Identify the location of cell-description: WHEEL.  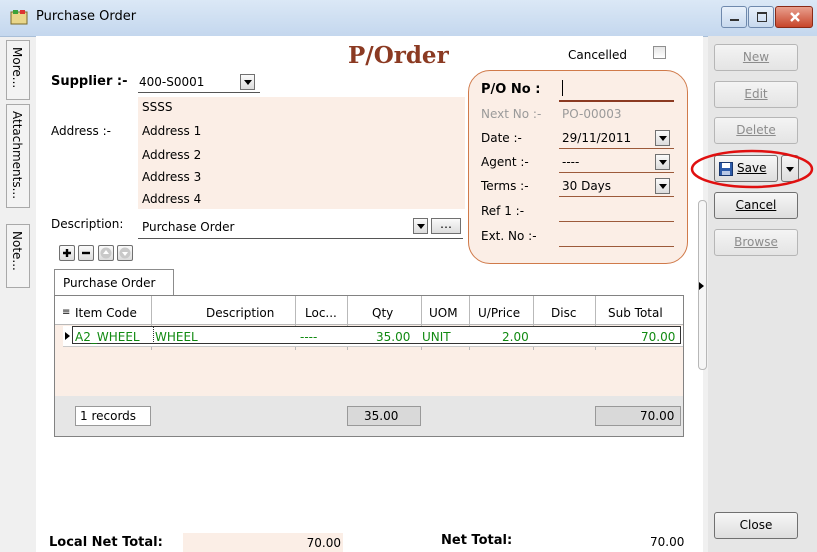
(176, 337).